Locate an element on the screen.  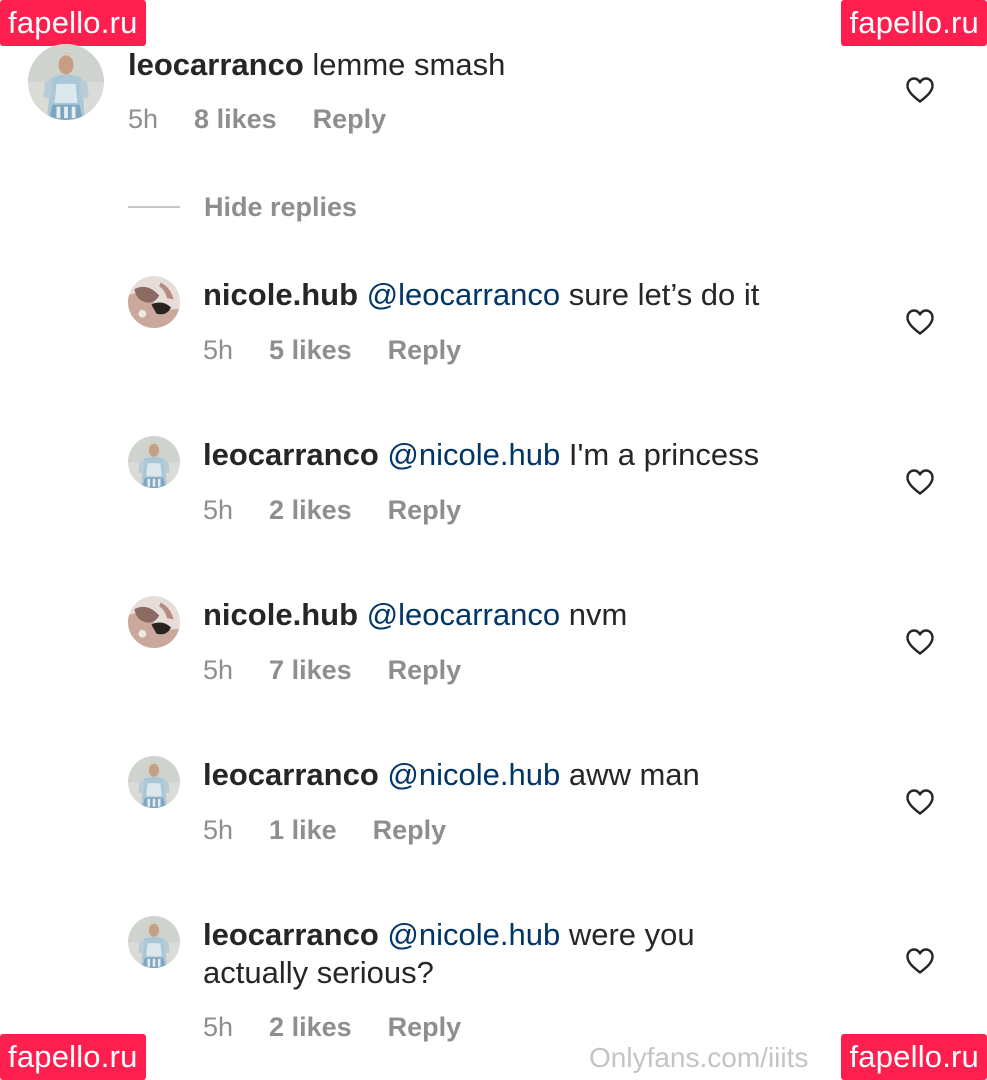
reply-text: I'm a princess is located at coordinates (664, 454).